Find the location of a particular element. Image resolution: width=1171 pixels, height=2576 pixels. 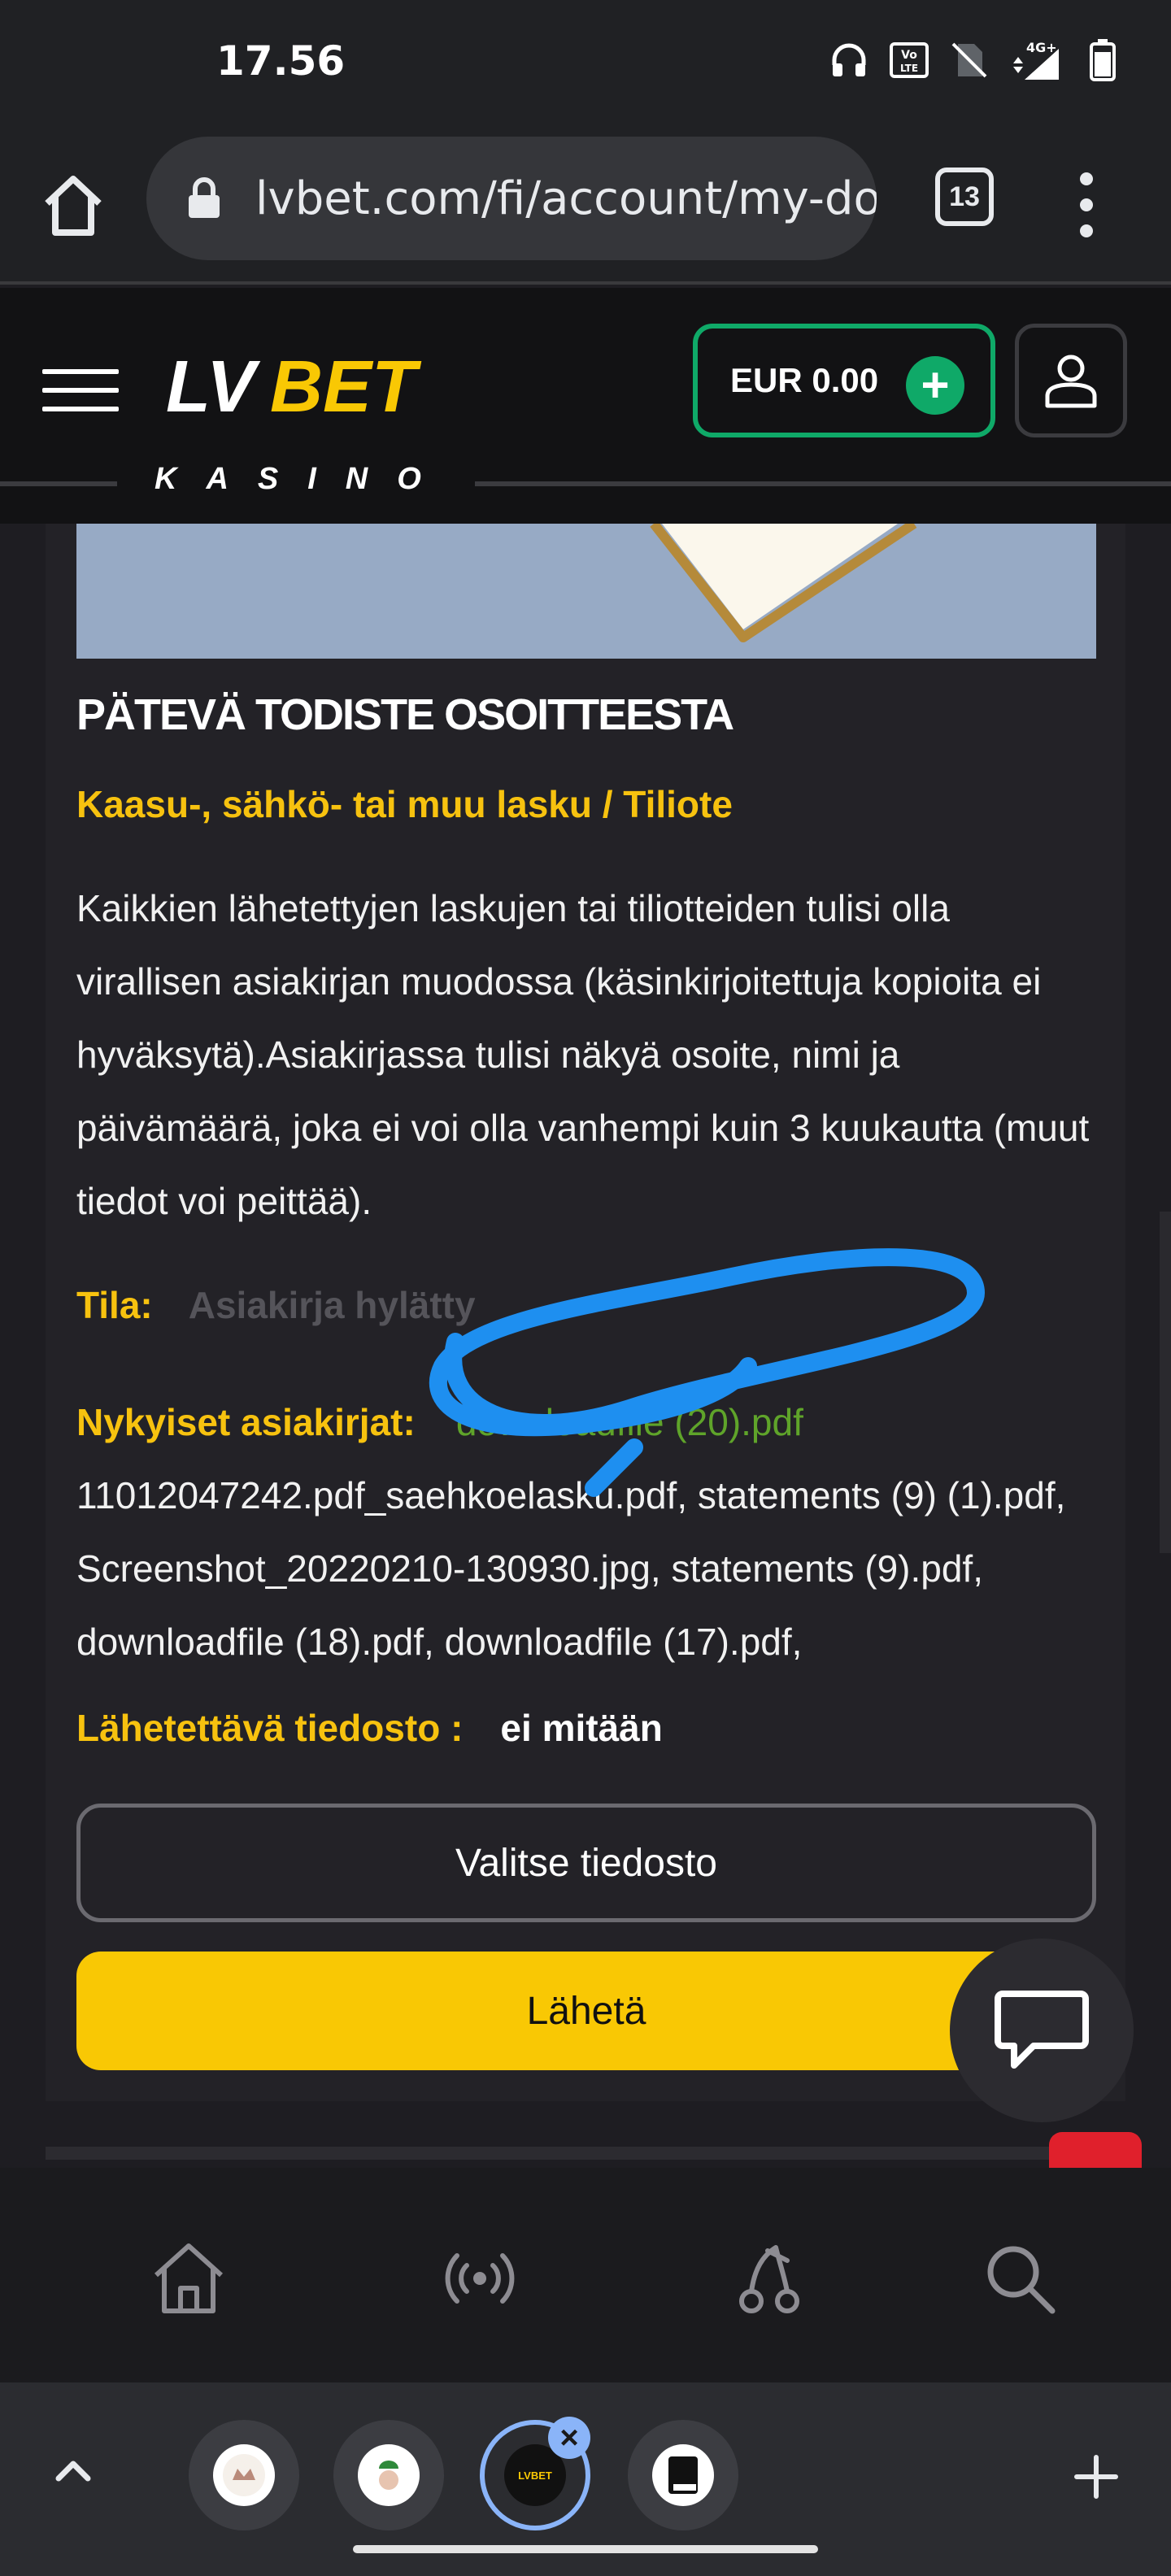

plus-icon is located at coordinates (1096, 2477).